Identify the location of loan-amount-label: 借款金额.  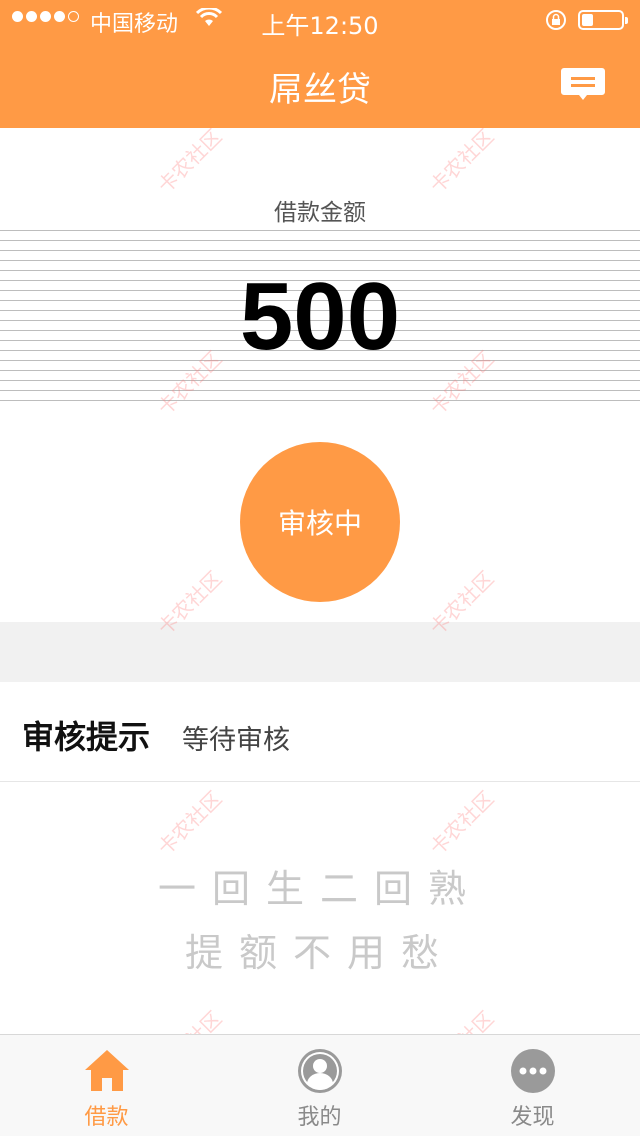
(320, 213).